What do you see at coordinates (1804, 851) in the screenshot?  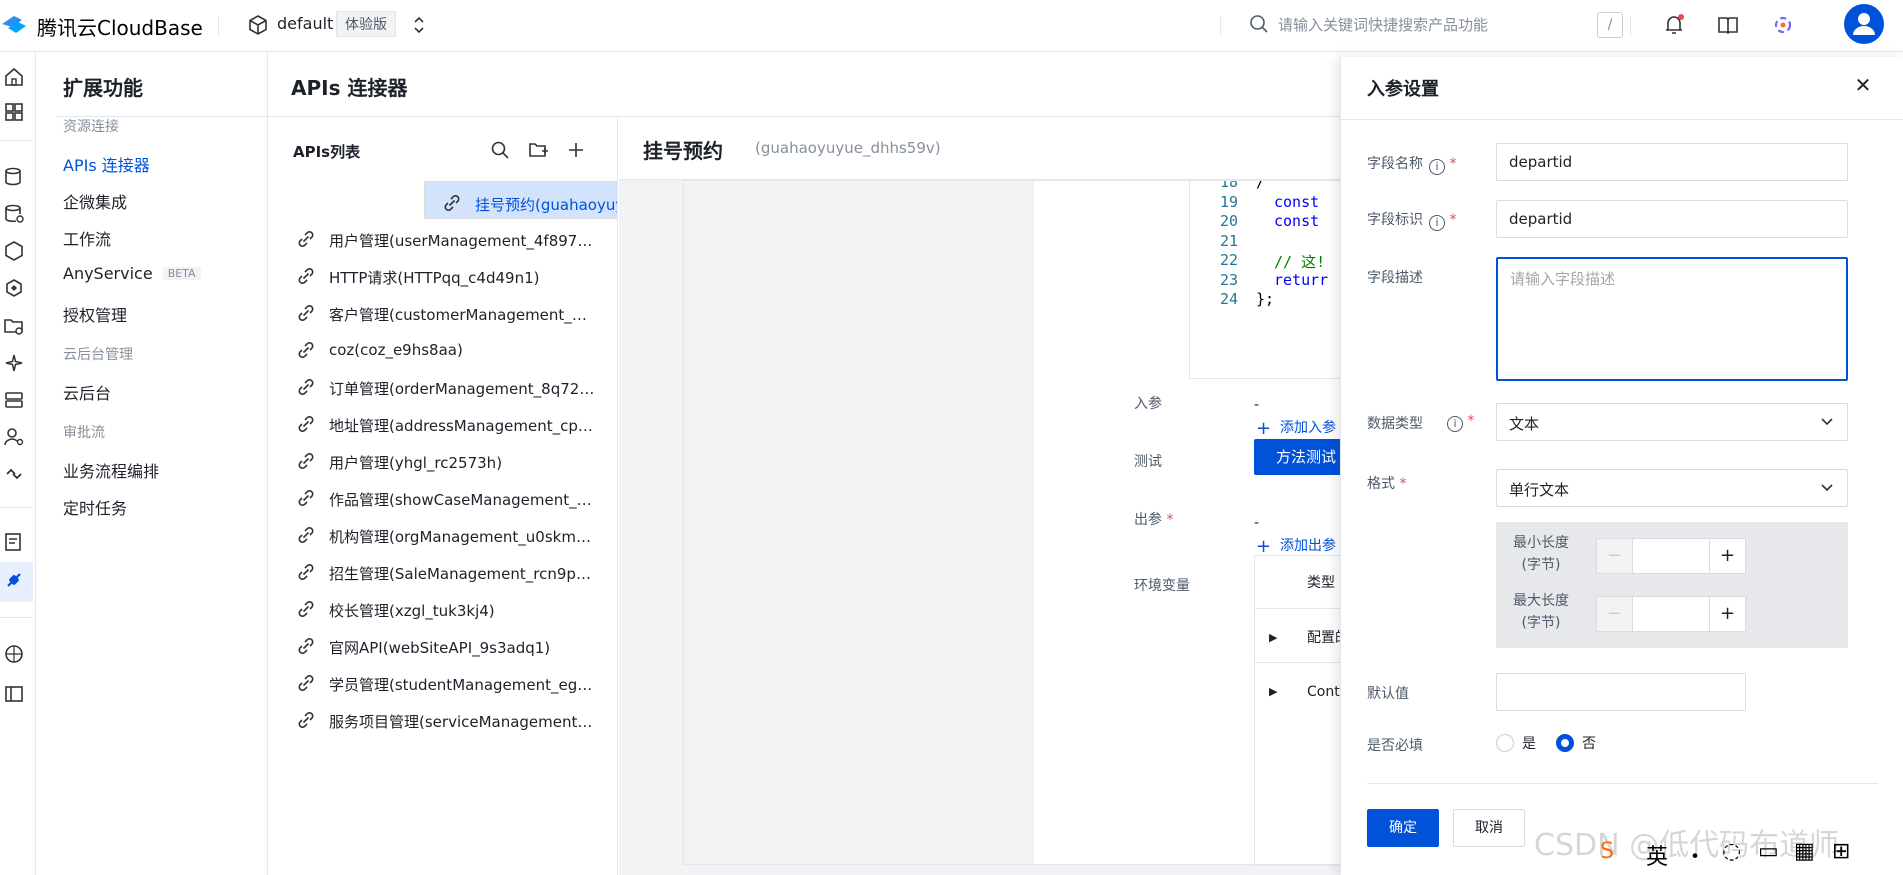 I see `ime-skin-icon: ▦` at bounding box center [1804, 851].